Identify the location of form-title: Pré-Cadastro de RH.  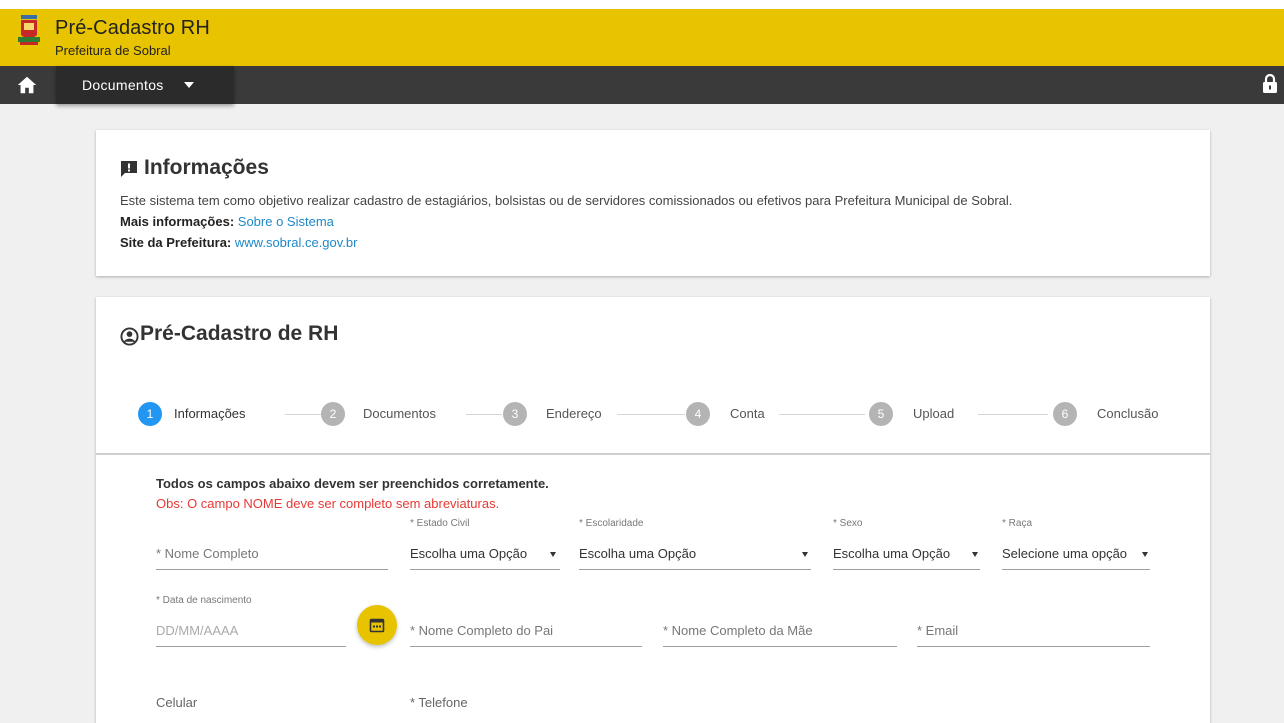
(239, 333).